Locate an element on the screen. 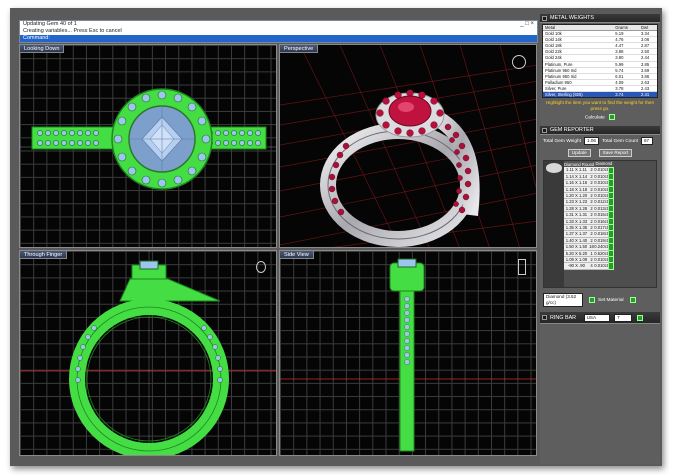 The height and width of the screenshot is (476, 676). gem-totals-row: Total Gem Weight 1.06 Total Gem Count 67 is located at coordinates (600, 141).